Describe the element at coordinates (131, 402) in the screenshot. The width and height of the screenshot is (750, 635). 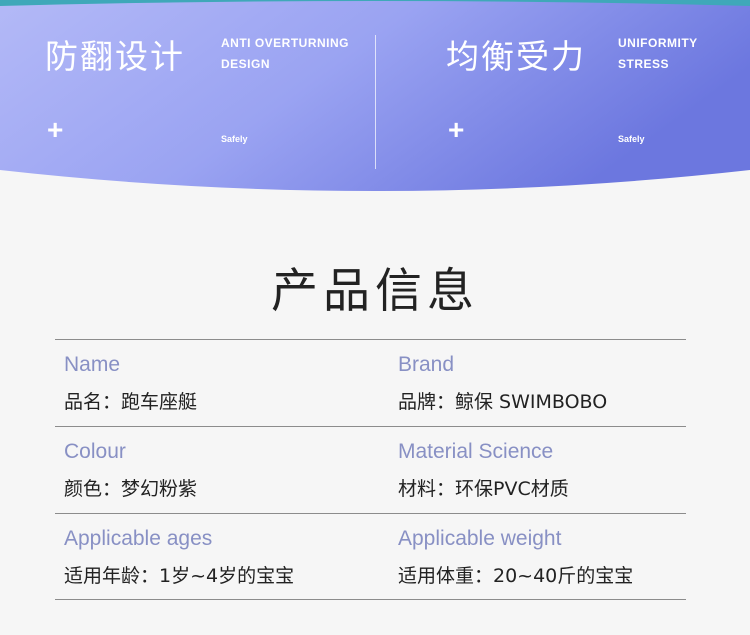
I see `info-value: 品名：跑车座艇` at that location.